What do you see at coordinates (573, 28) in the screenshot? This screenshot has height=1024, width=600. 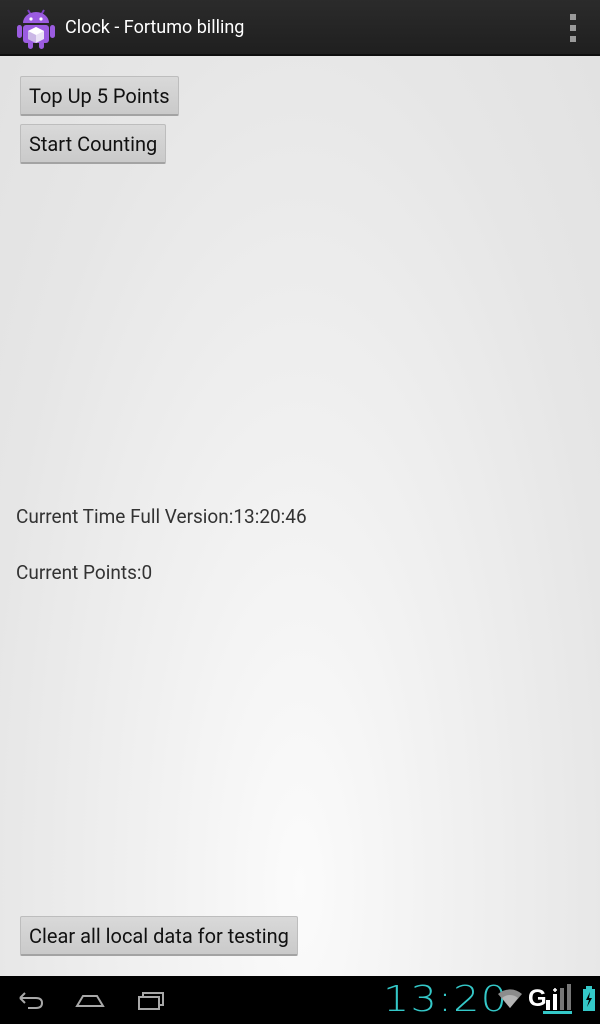 I see `overflow-menu-icon` at bounding box center [573, 28].